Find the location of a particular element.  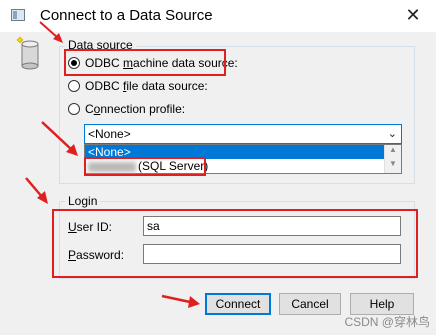

password-label: Password: is located at coordinates (96, 255).